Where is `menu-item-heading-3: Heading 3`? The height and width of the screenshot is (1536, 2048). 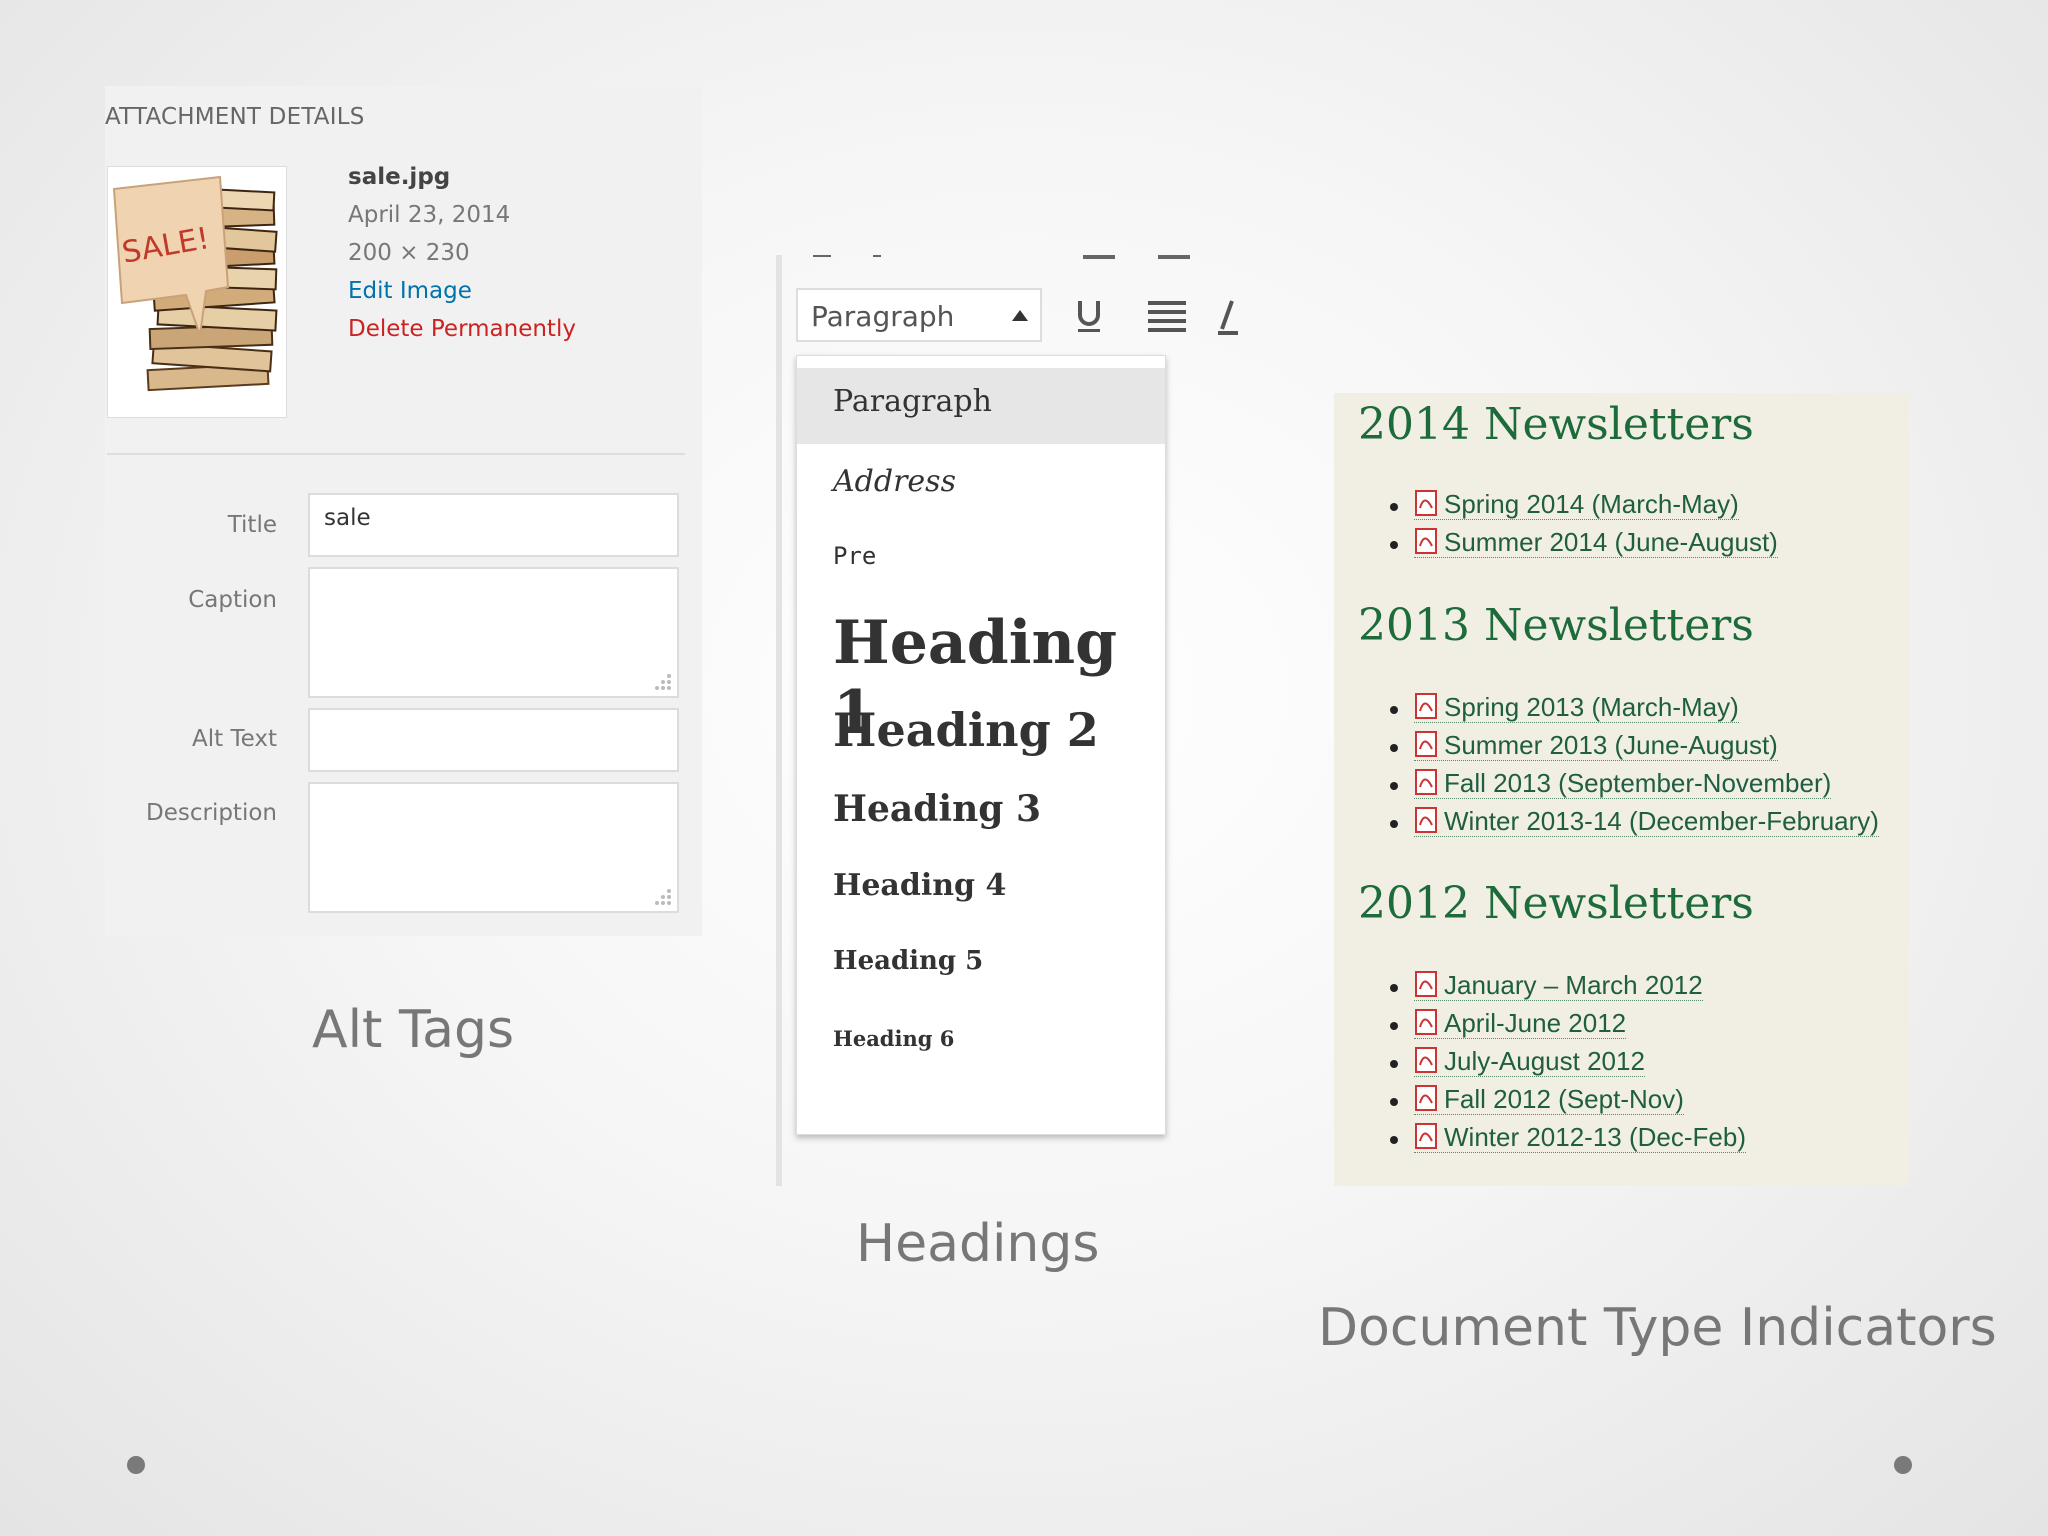
menu-item-heading-3: Heading 3 is located at coordinates (981, 813).